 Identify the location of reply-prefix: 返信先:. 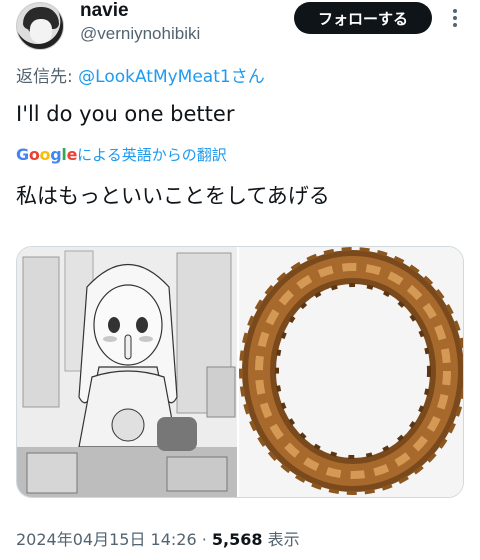
(47, 77).